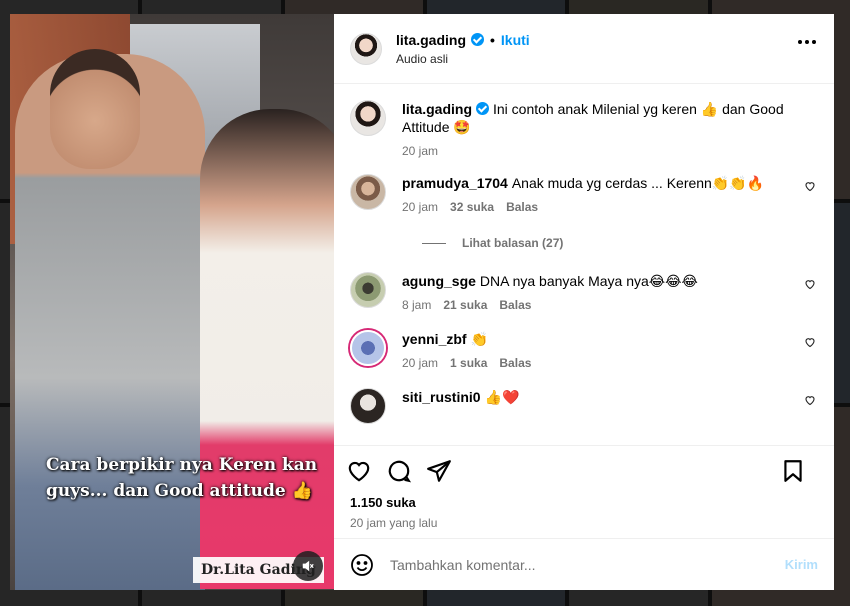 This screenshot has height=606, width=850. I want to click on comment-likes: 21 suka, so click(465, 305).